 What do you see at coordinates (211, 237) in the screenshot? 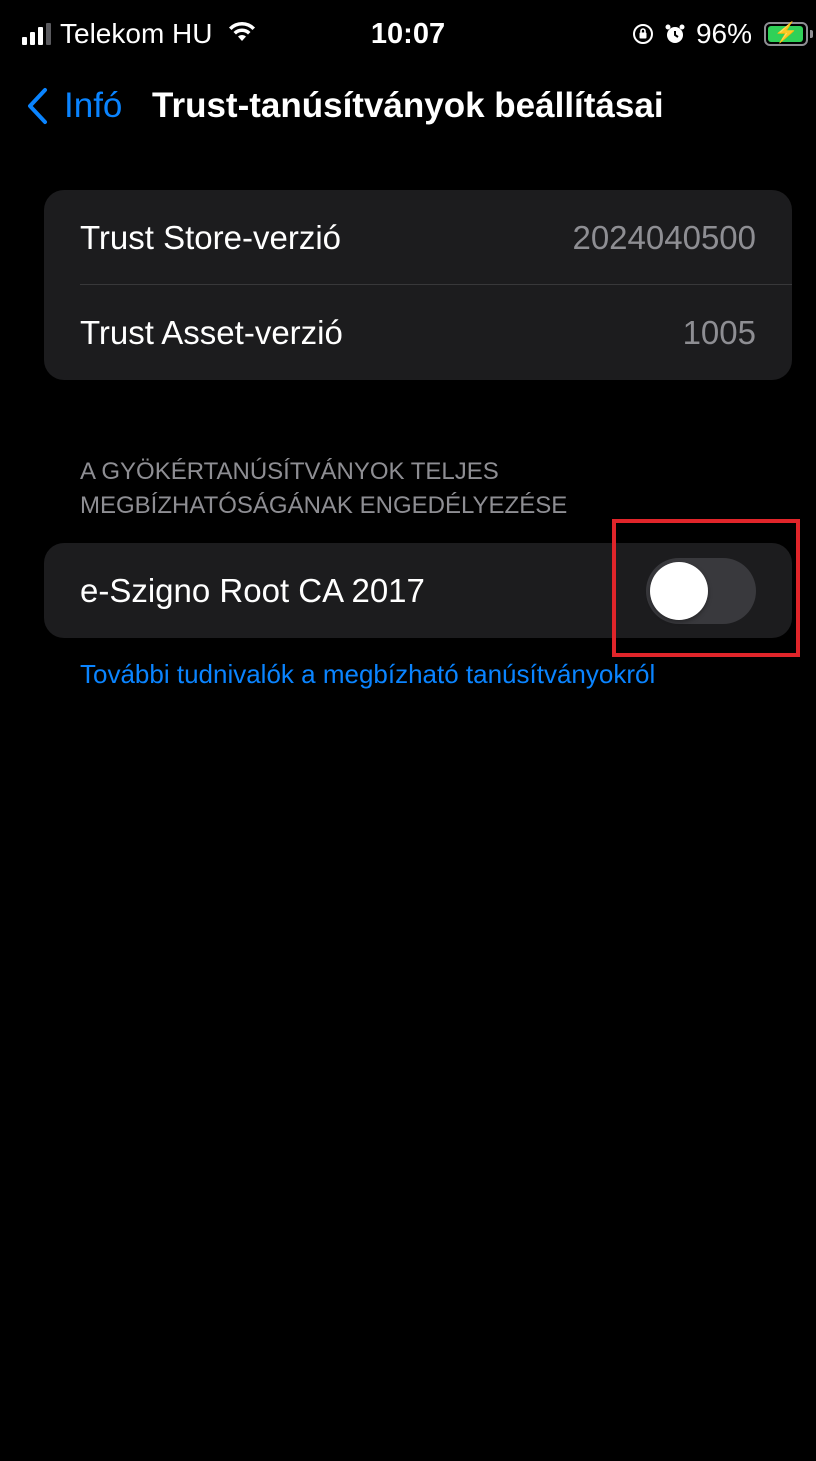
I see `trust-store-version-label: Trust Store-verzió` at bounding box center [211, 237].